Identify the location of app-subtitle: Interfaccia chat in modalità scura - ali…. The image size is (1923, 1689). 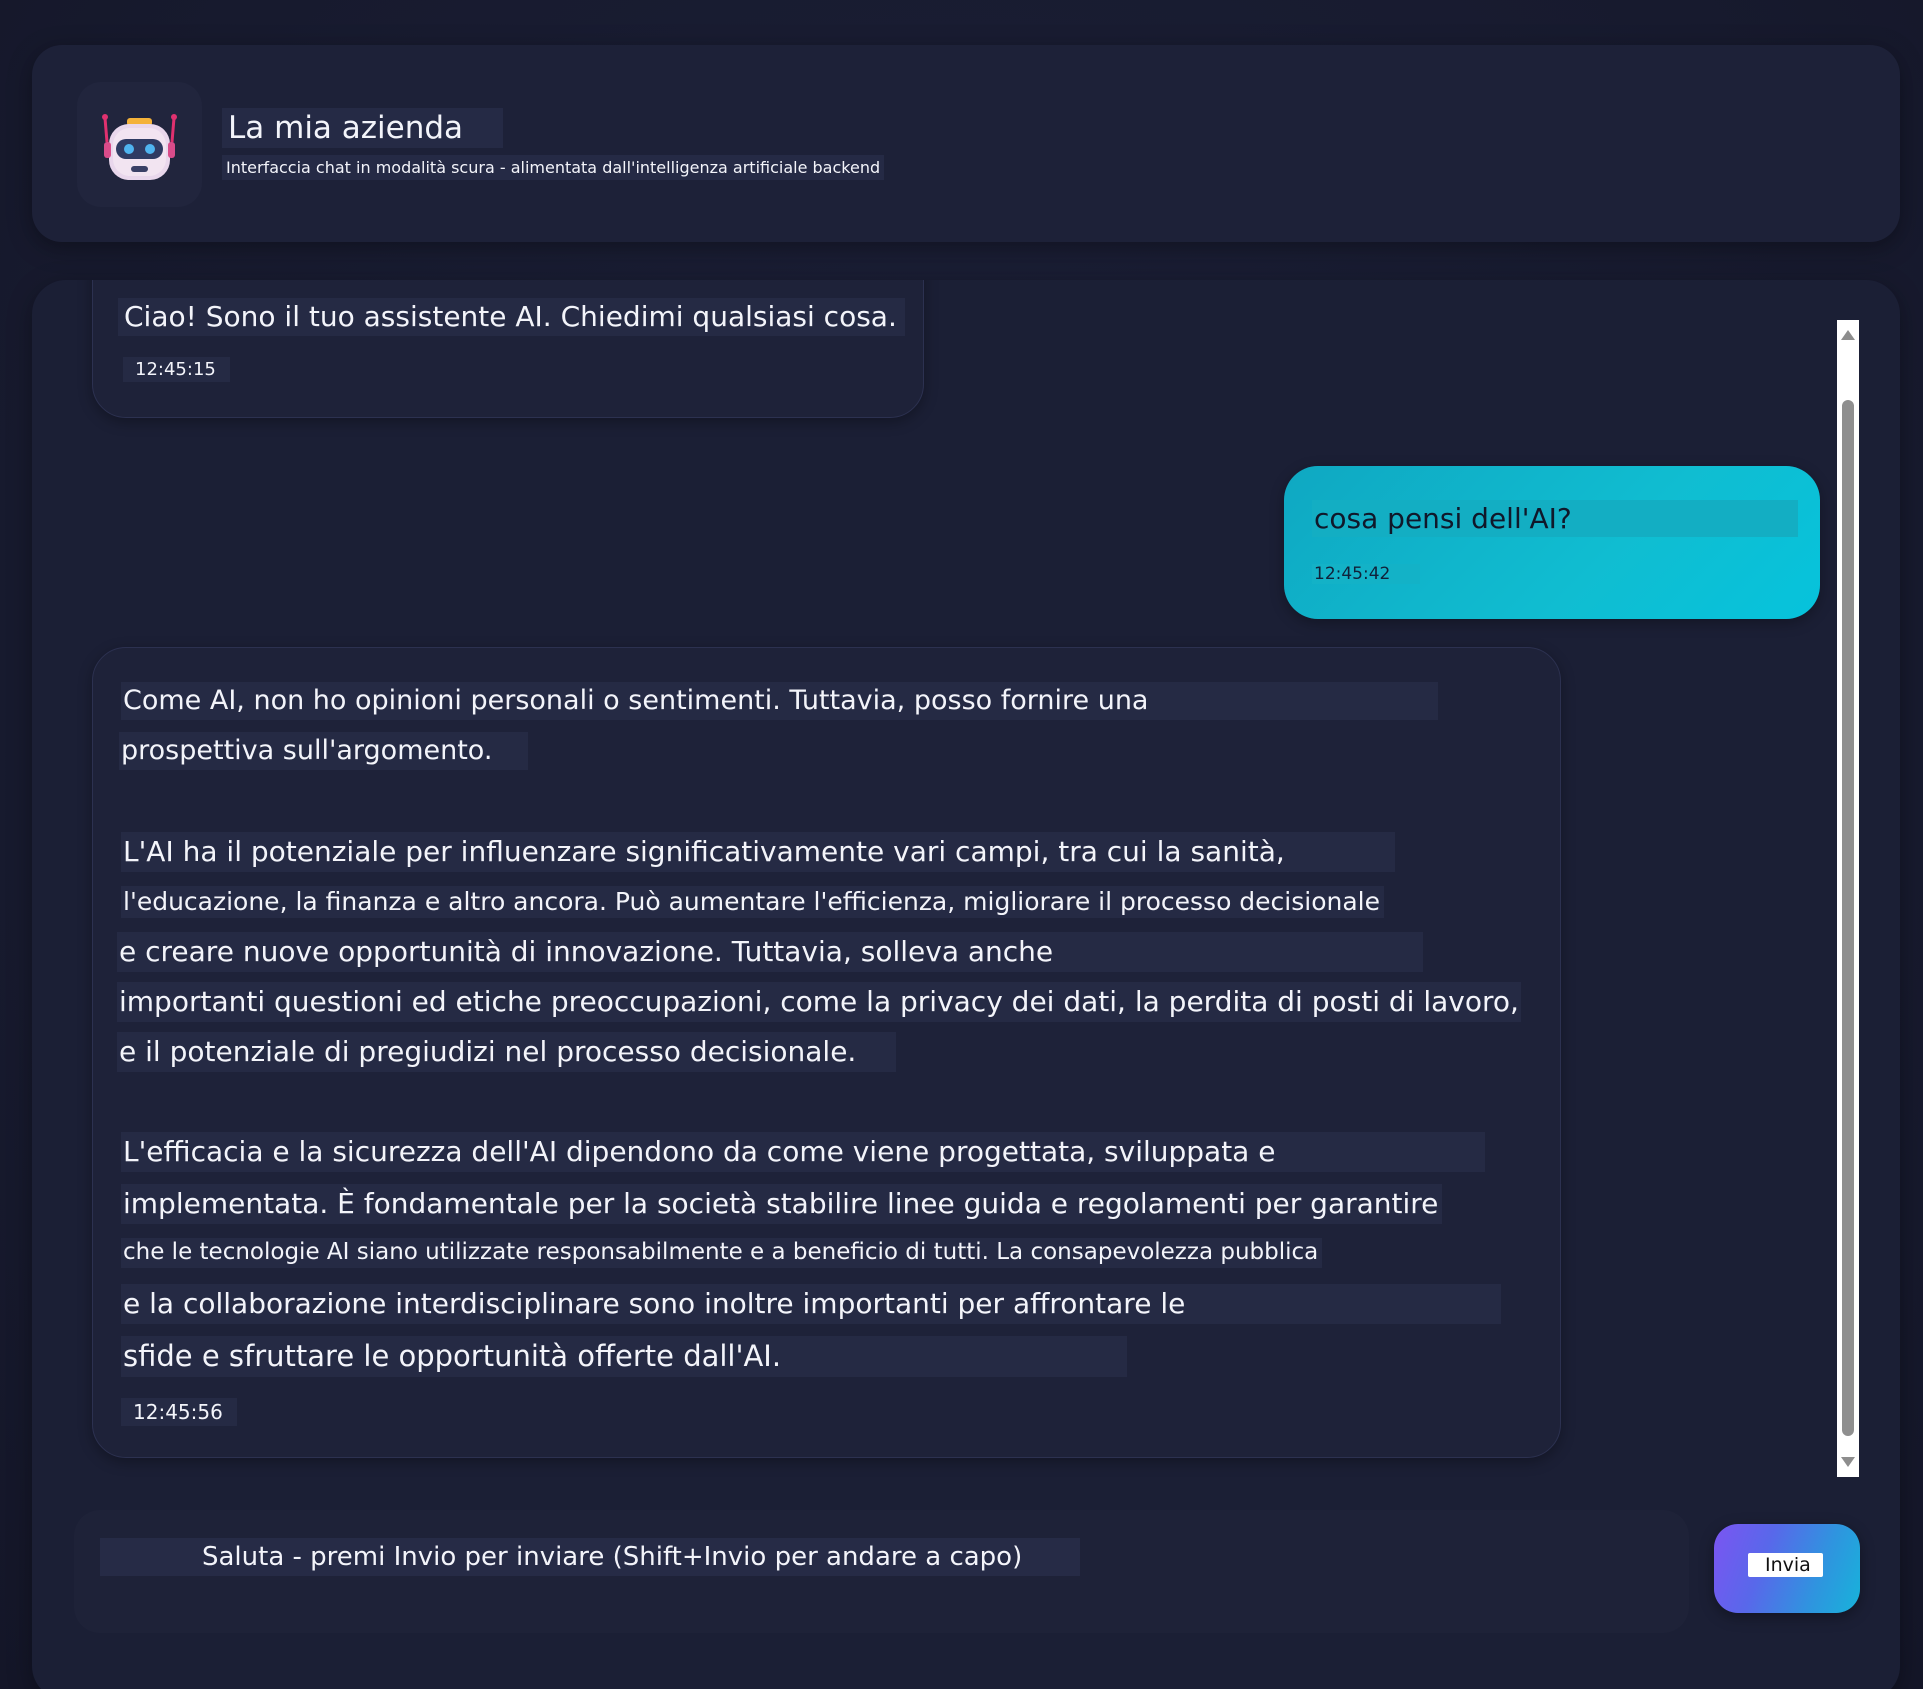
(553, 167).